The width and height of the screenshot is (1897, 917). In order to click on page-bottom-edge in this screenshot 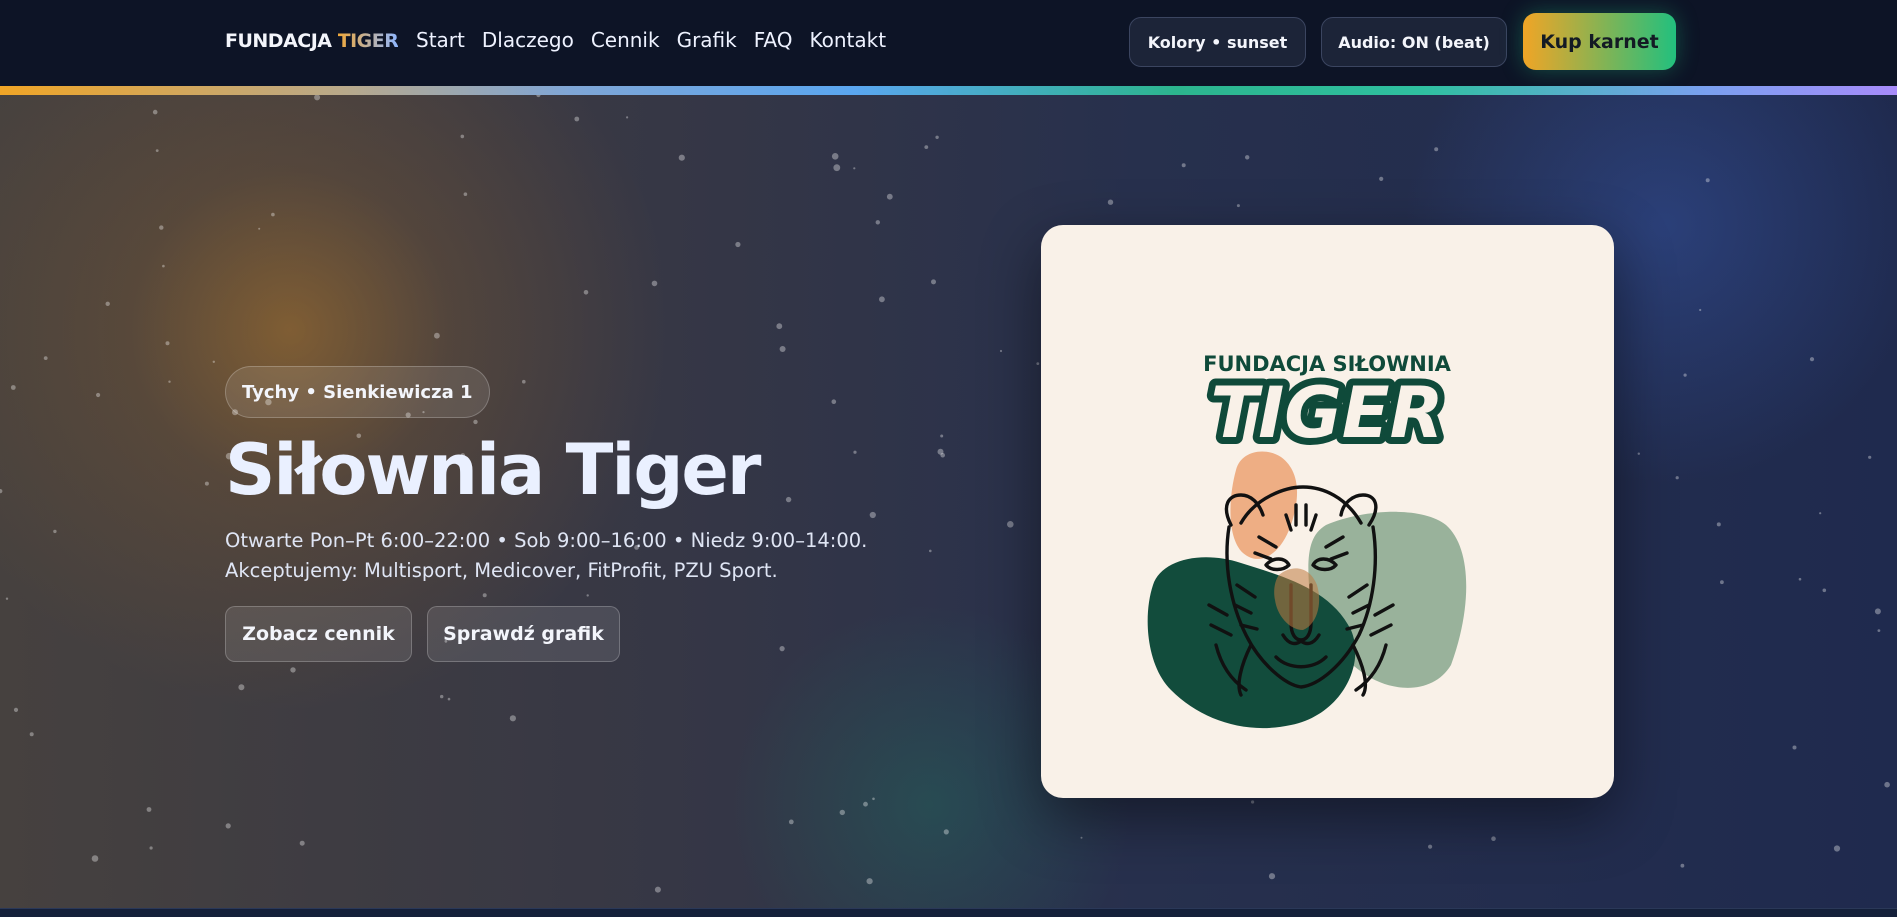, I will do `click(948, 912)`.